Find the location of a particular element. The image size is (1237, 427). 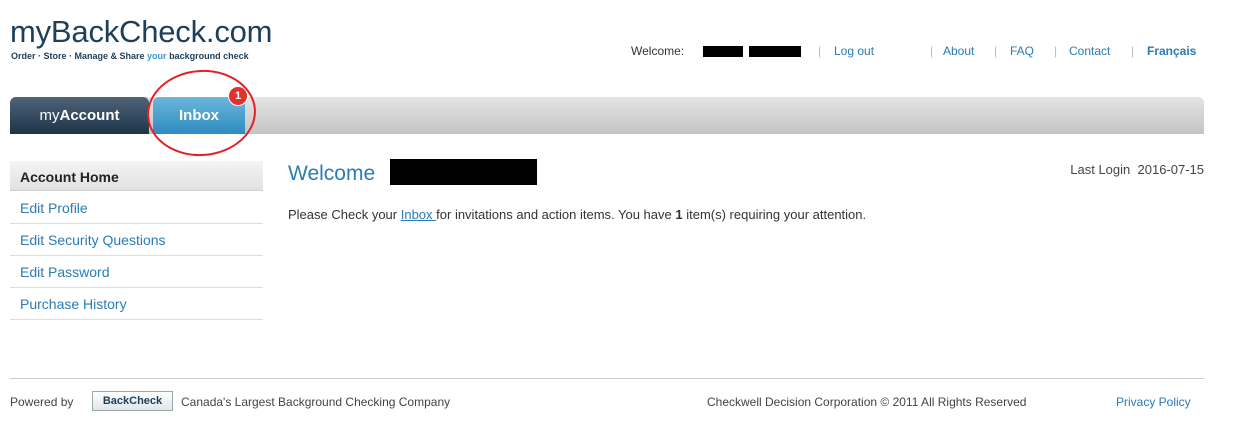

contact-link: Contact is located at coordinates (1089, 51).